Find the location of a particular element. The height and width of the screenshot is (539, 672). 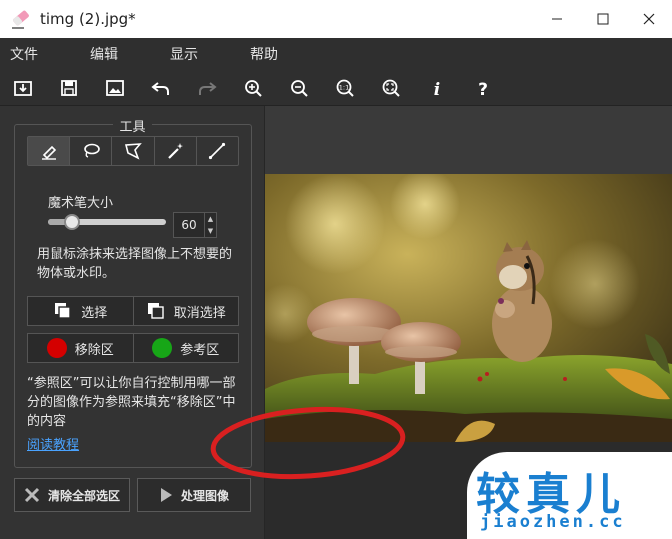

menu-help: 帮助 is located at coordinates (285, 54).